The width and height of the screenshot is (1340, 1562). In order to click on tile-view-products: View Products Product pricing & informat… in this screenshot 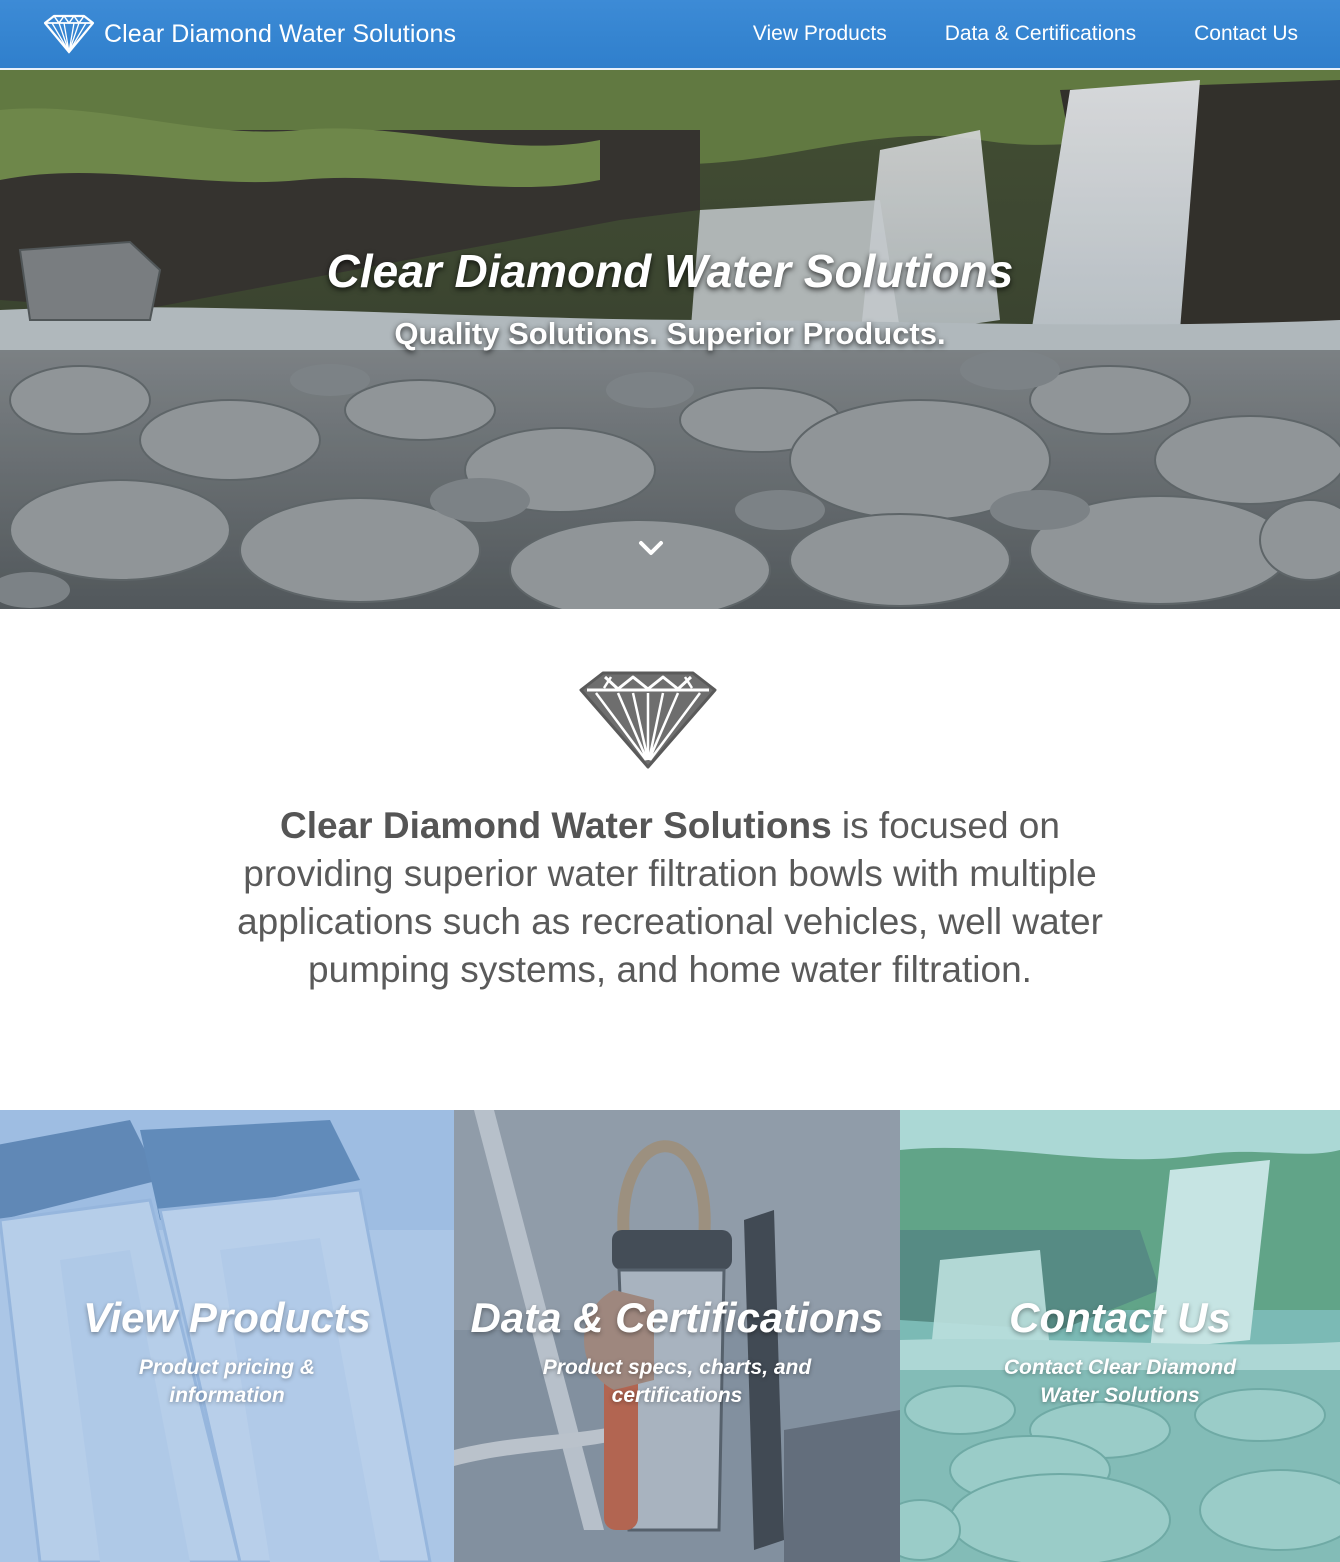, I will do `click(227, 1336)`.